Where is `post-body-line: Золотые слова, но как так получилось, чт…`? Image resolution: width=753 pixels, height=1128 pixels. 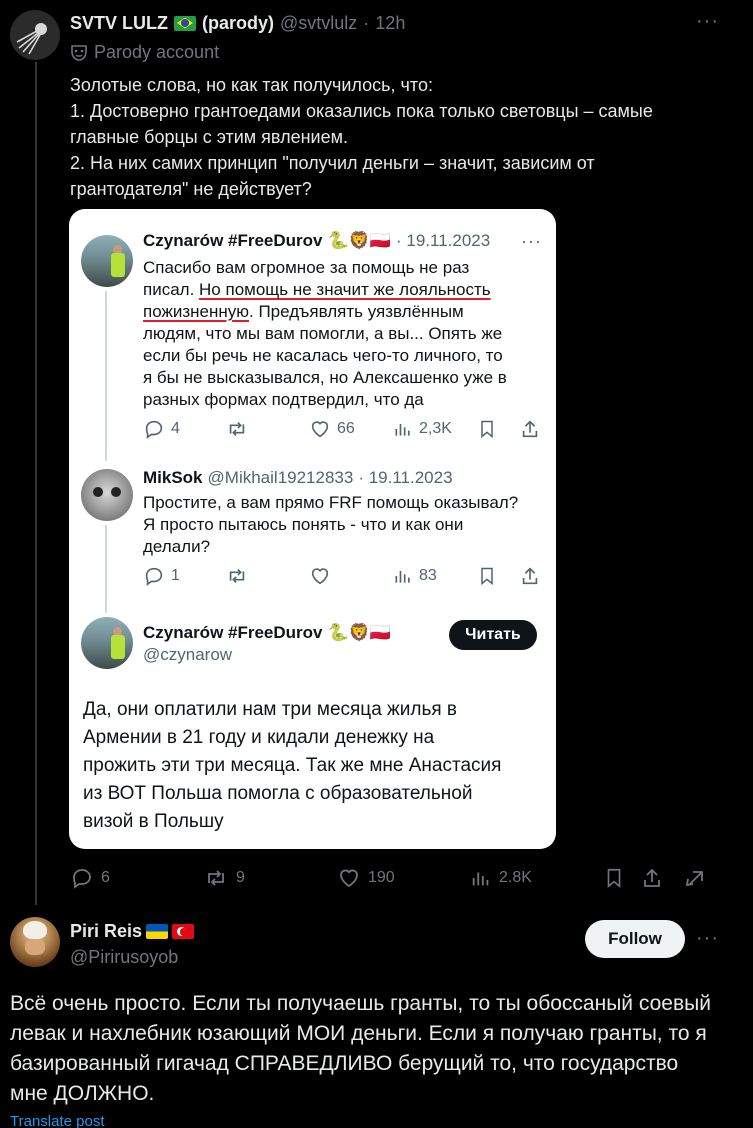
post-body-line: Золотые слова, но как так получилось, чт… is located at coordinates (251, 85).